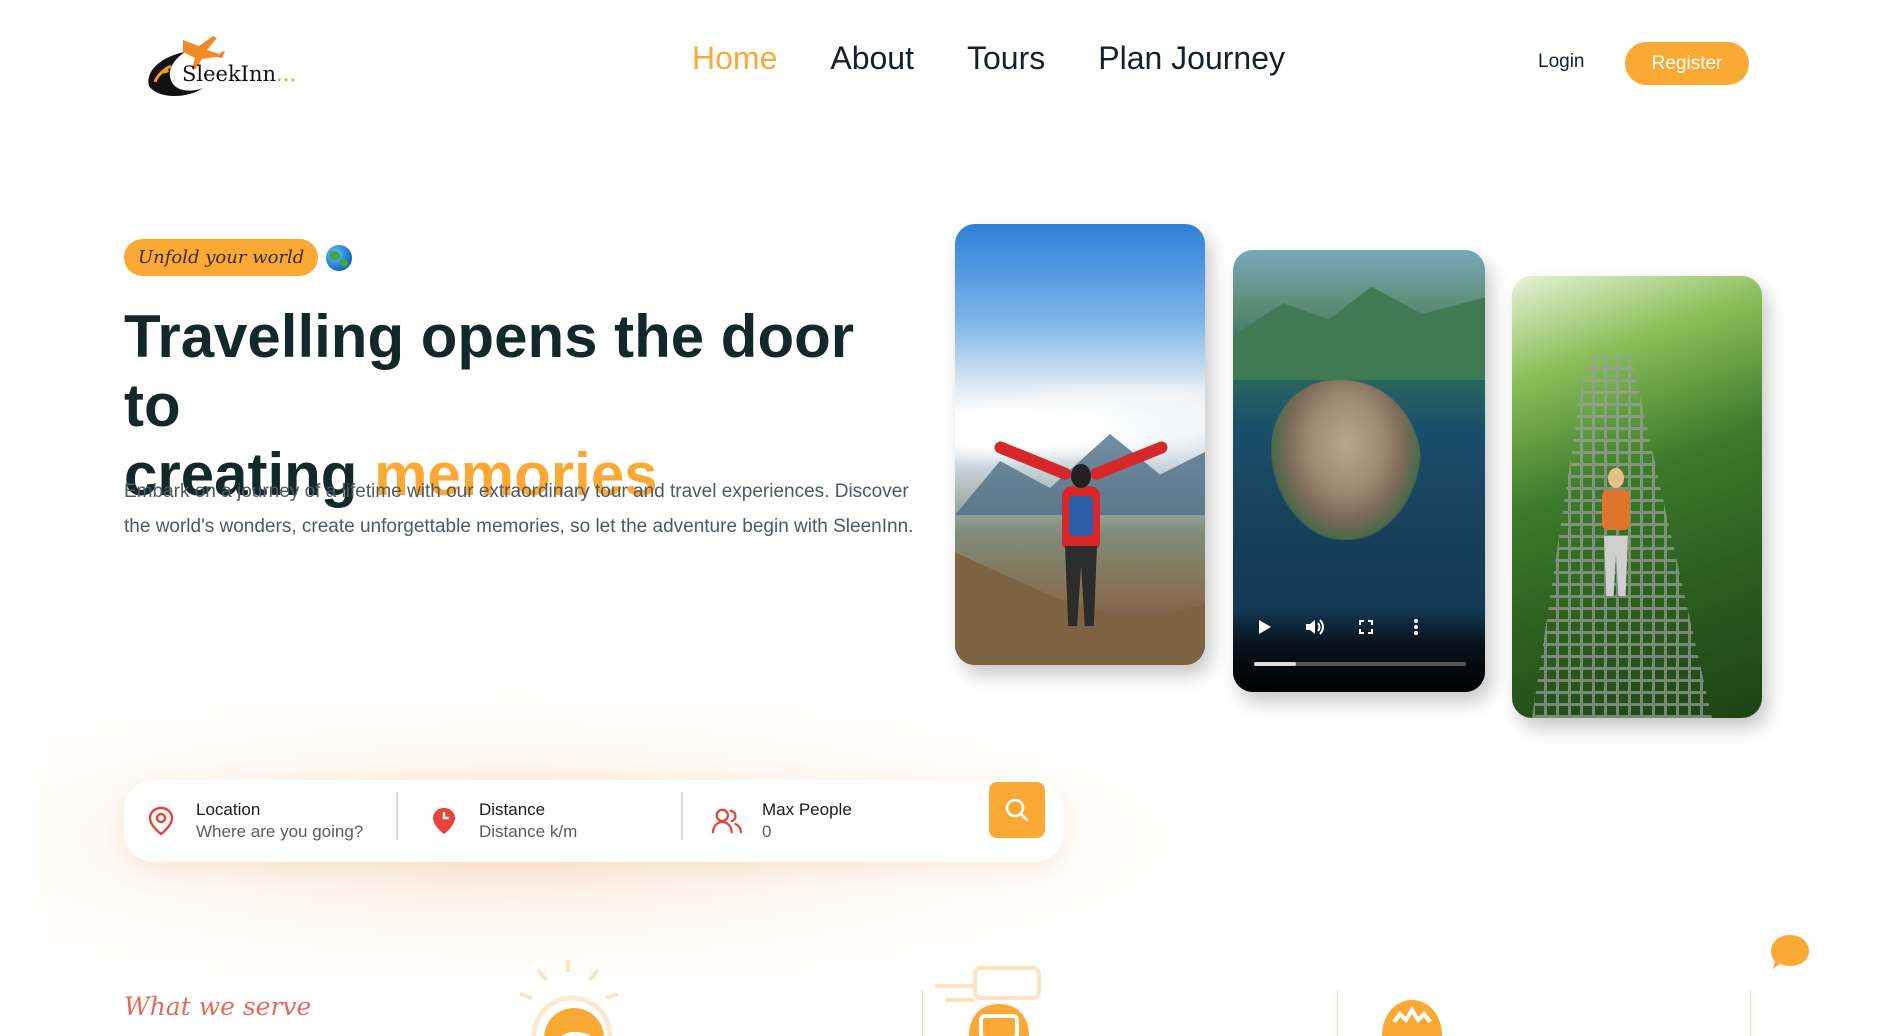 Image resolution: width=1878 pixels, height=1036 pixels. Describe the element at coordinates (1790, 952) in the screenshot. I see `chat-bubble-icon` at that location.